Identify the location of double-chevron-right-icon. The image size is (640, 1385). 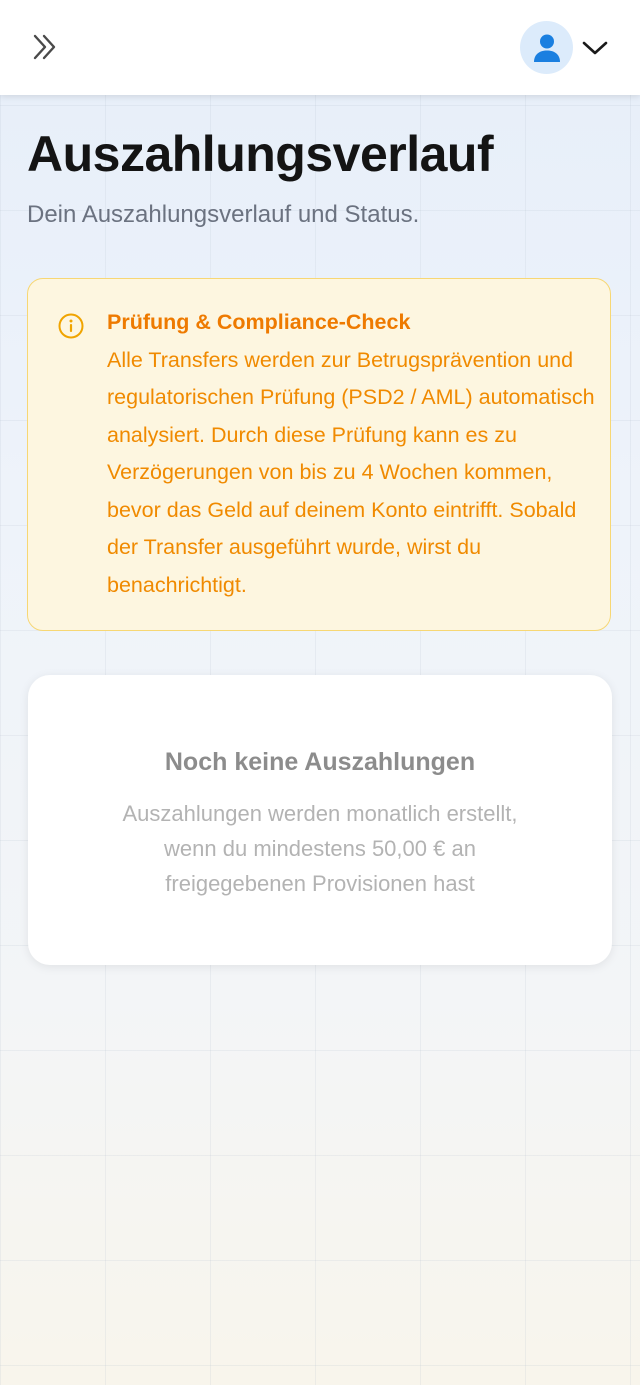
(44, 47).